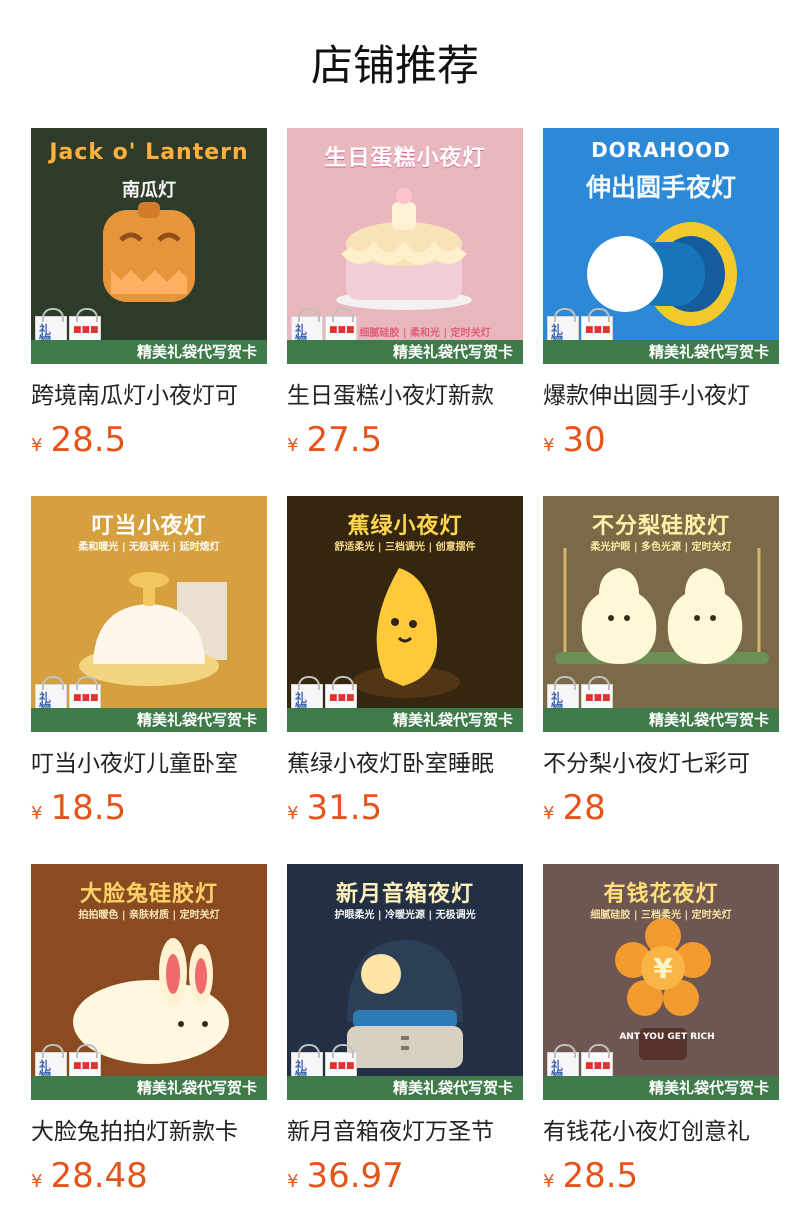 This screenshot has width=790, height=1232. Describe the element at coordinates (355, 1176) in the screenshot. I see `product-price: 36.97` at that location.